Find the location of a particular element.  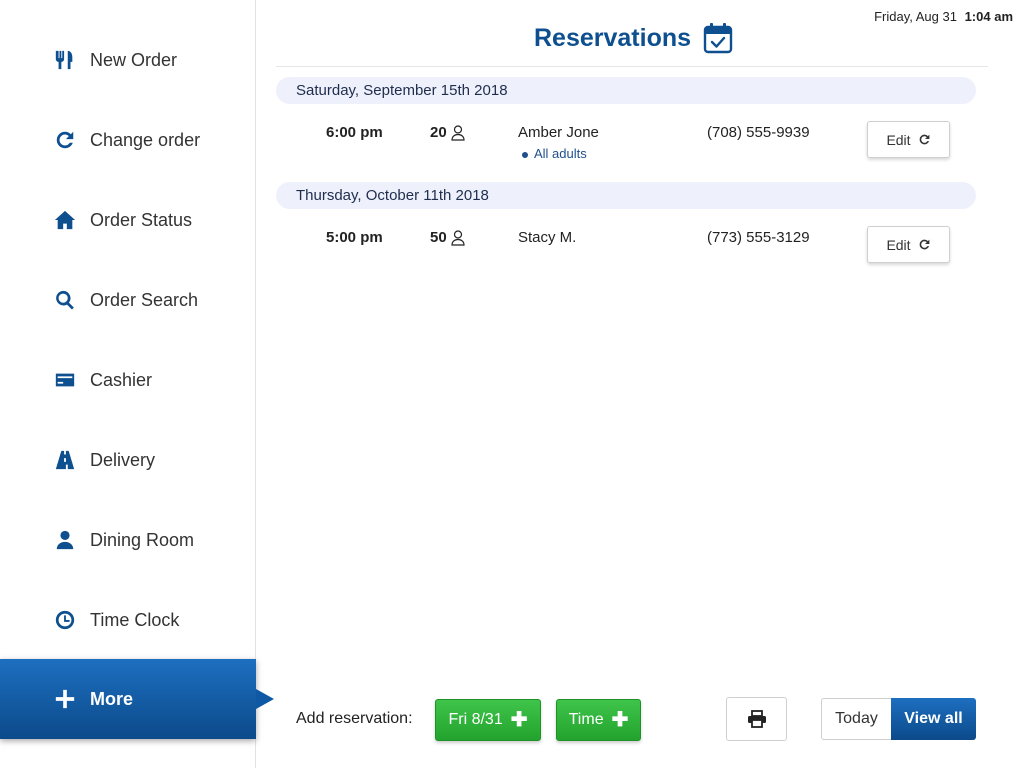

bullet-dot-icon is located at coordinates (525, 154).